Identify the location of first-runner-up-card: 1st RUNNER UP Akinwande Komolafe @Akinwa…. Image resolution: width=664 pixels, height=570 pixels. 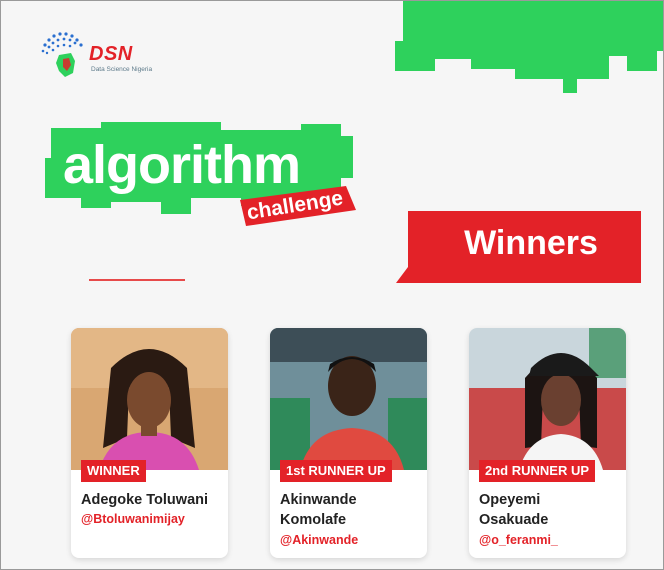
(348, 443).